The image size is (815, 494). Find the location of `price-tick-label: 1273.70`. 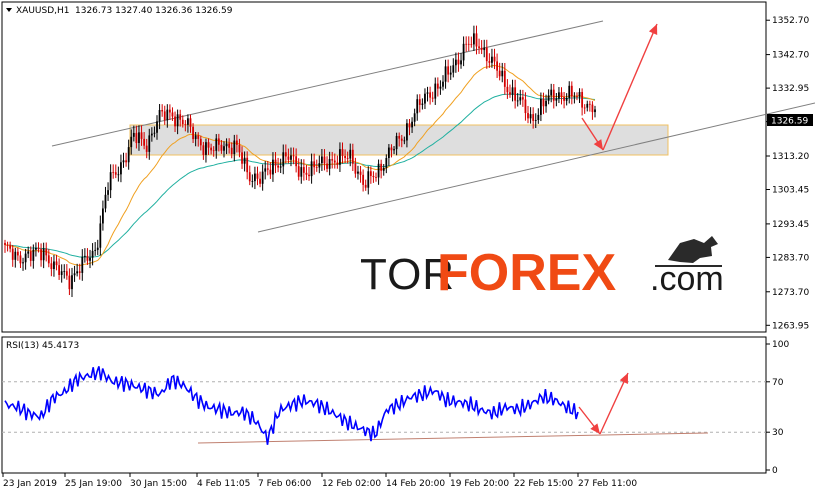

price-tick-label: 1273.70 is located at coordinates (790, 293).